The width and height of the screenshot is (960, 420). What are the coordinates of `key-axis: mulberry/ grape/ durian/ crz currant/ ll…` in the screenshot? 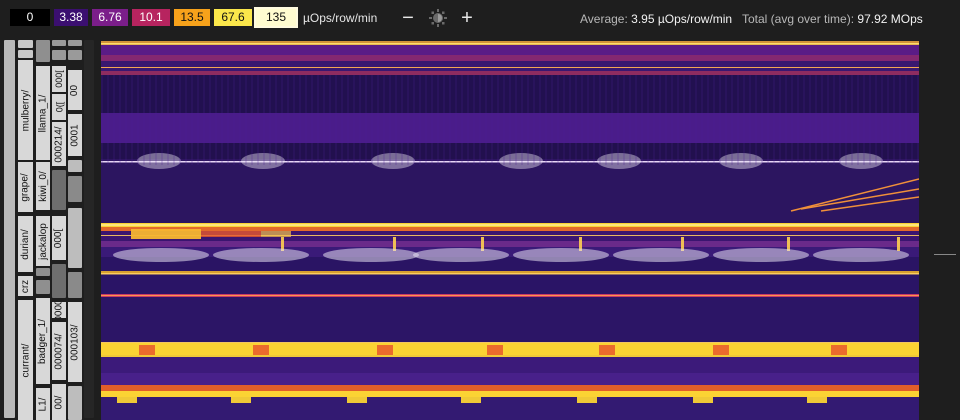 It's located at (50, 230).